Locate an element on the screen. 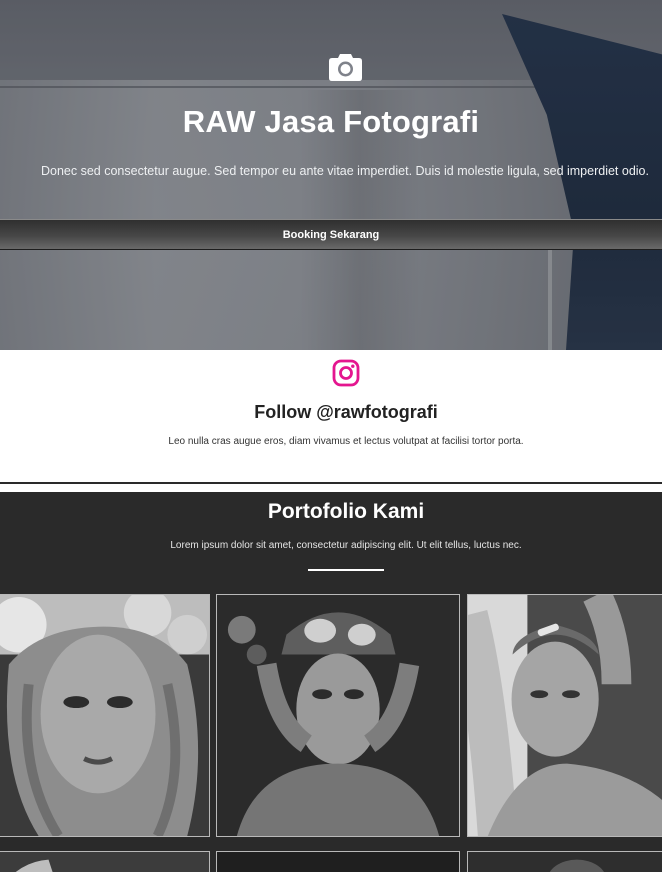 This screenshot has height=872, width=662. portfolio-title: Portofolio Kami is located at coordinates (346, 511).